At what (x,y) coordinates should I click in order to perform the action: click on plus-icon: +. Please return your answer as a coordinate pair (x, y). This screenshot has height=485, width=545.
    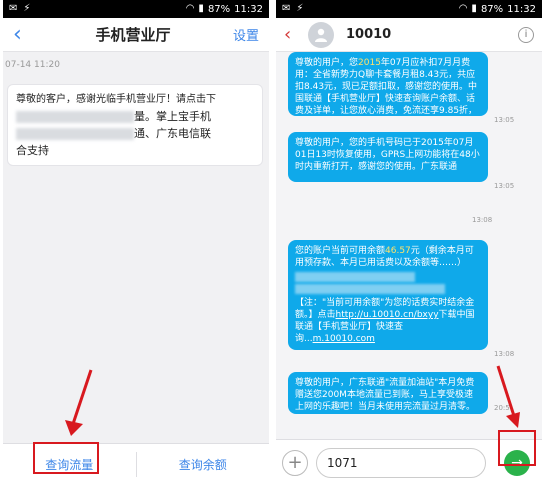
    Looking at the image, I should click on (295, 462).